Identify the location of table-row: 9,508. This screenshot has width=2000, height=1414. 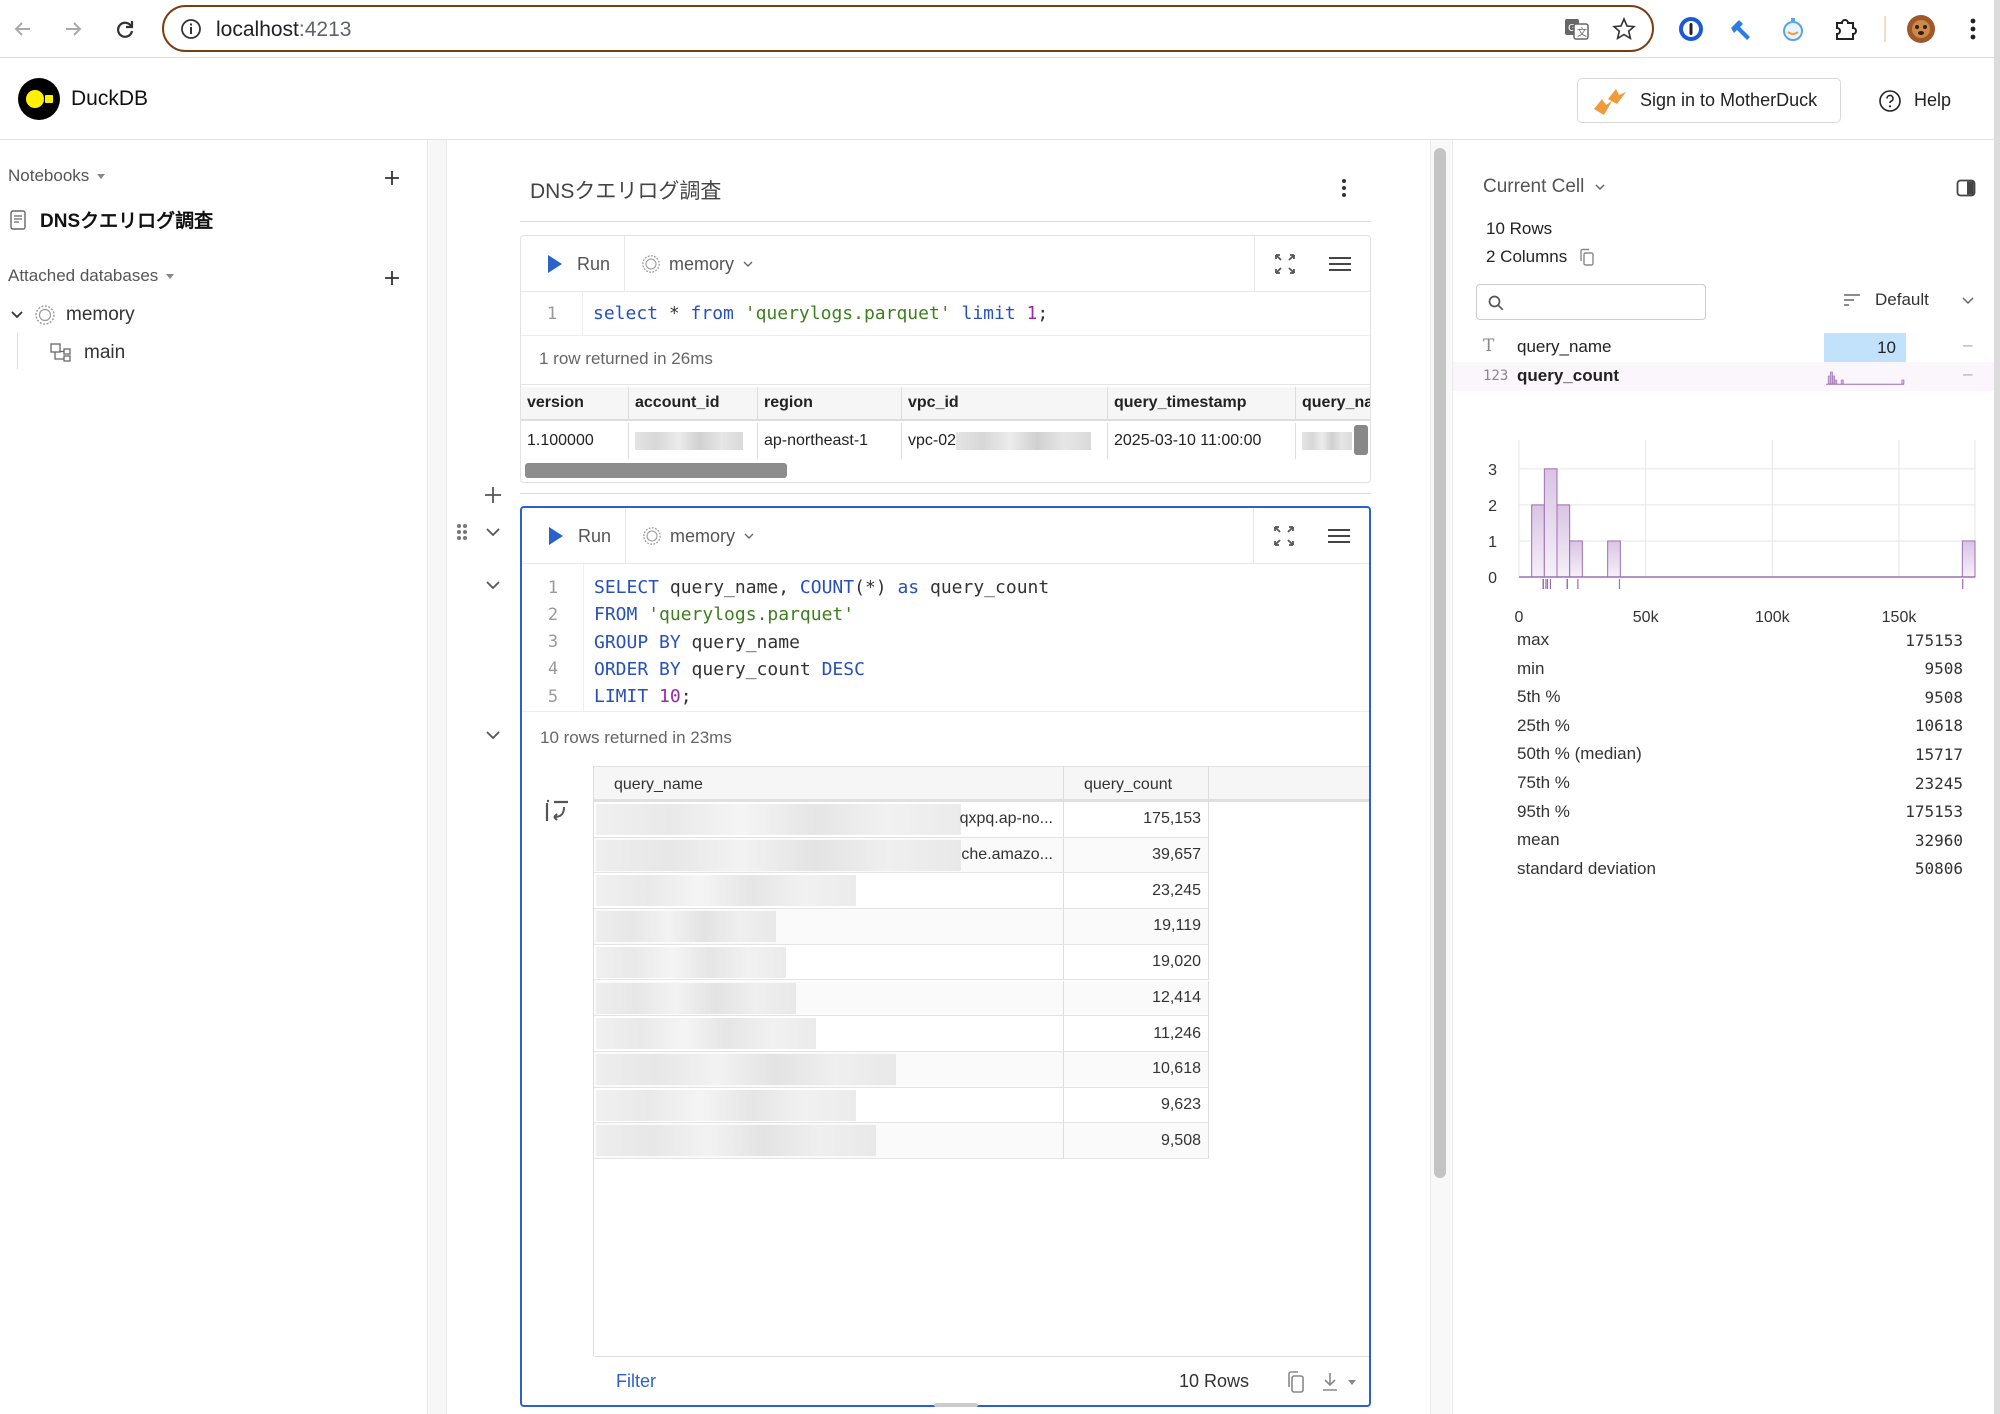
(901, 1141).